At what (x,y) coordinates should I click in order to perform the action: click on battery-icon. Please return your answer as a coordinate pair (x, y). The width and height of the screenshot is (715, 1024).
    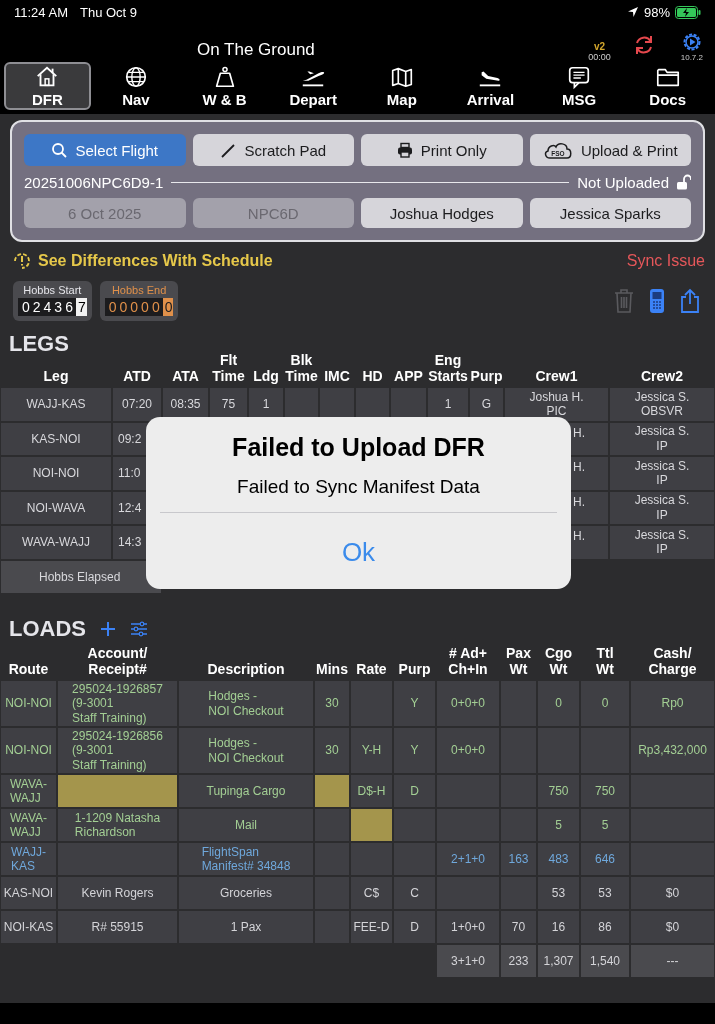
    Looking at the image, I should click on (688, 12).